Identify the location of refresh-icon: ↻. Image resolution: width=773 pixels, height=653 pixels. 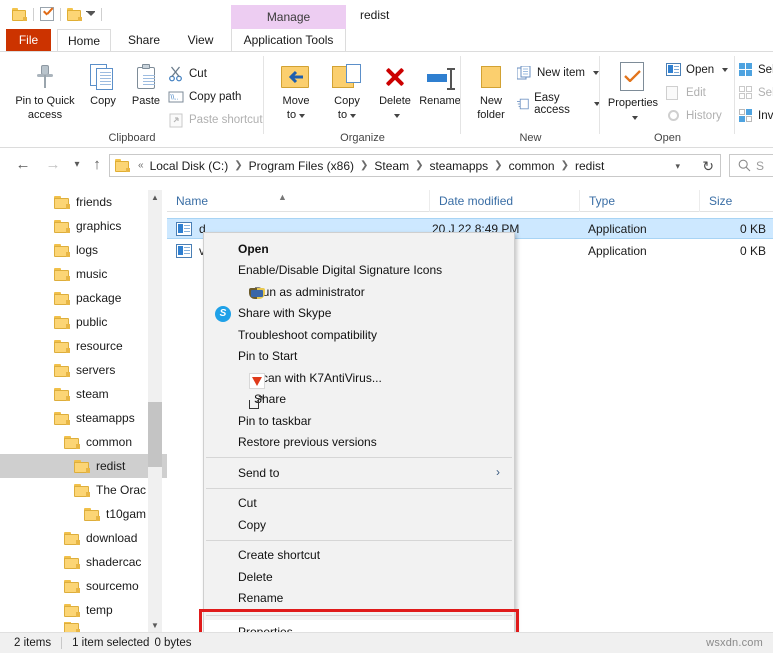
(708, 166).